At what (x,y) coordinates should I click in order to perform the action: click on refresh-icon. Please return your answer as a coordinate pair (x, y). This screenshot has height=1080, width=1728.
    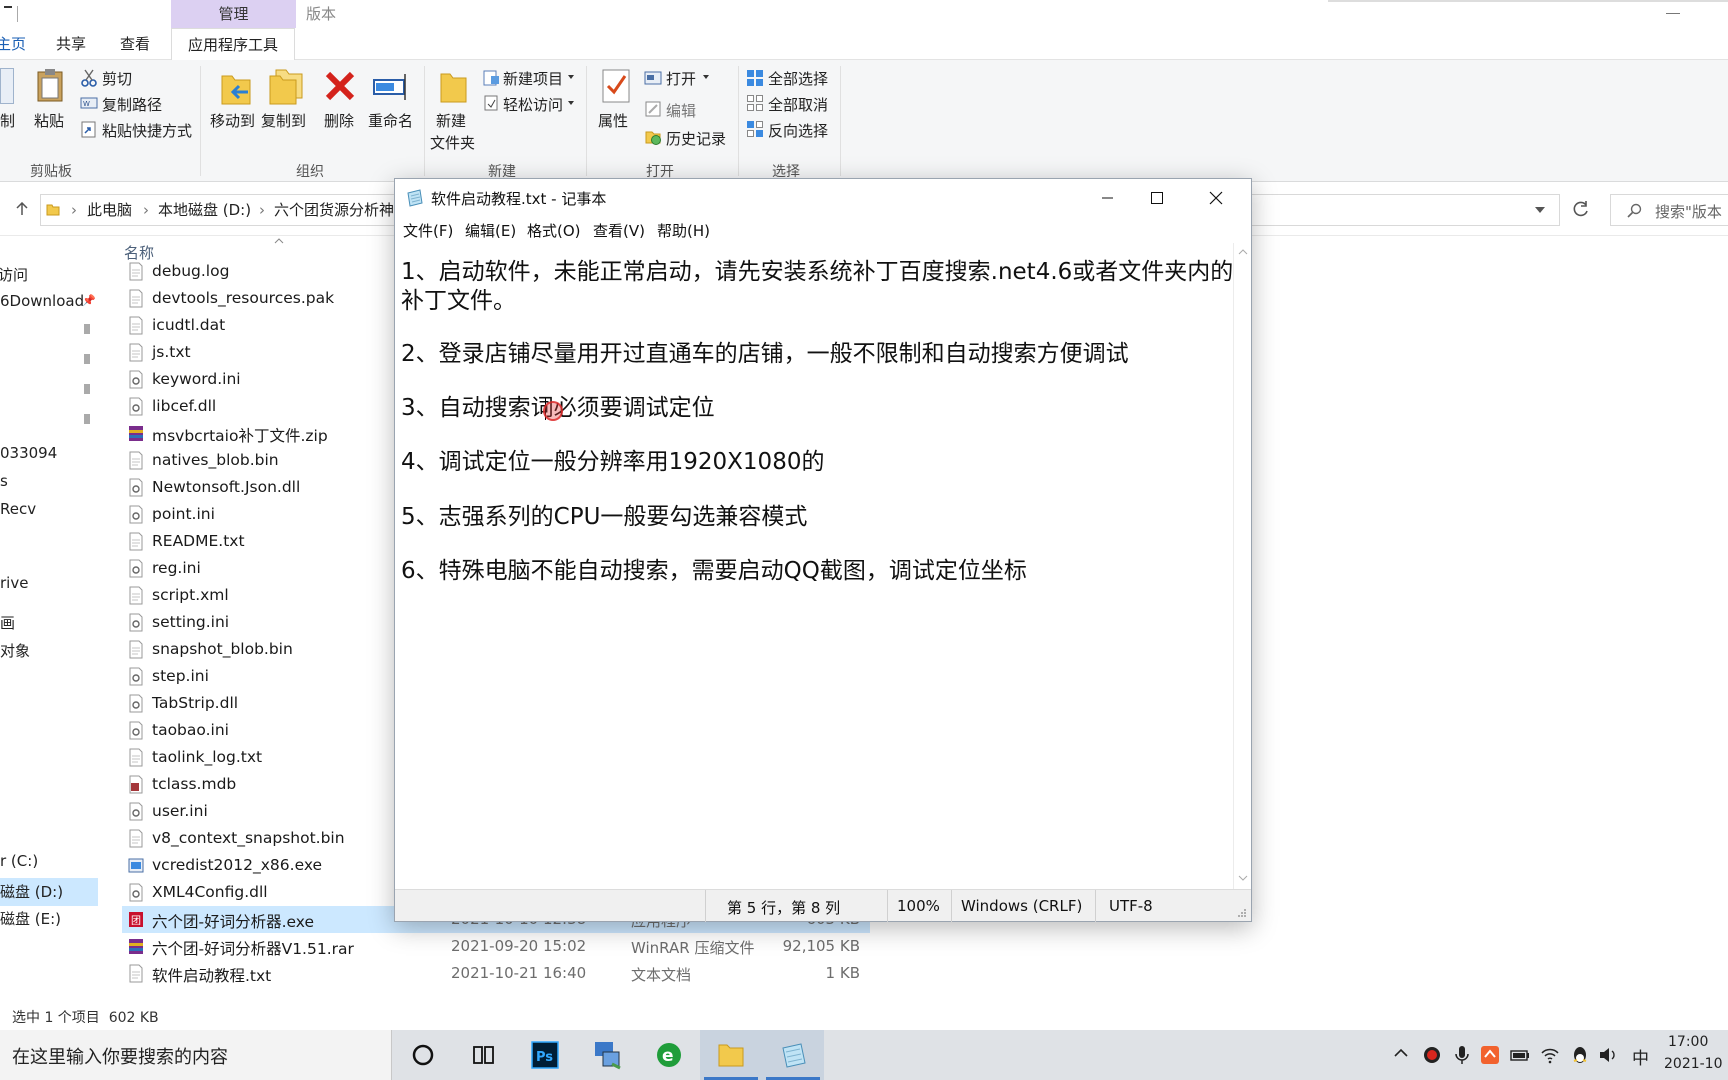
    Looking at the image, I should click on (1581, 209).